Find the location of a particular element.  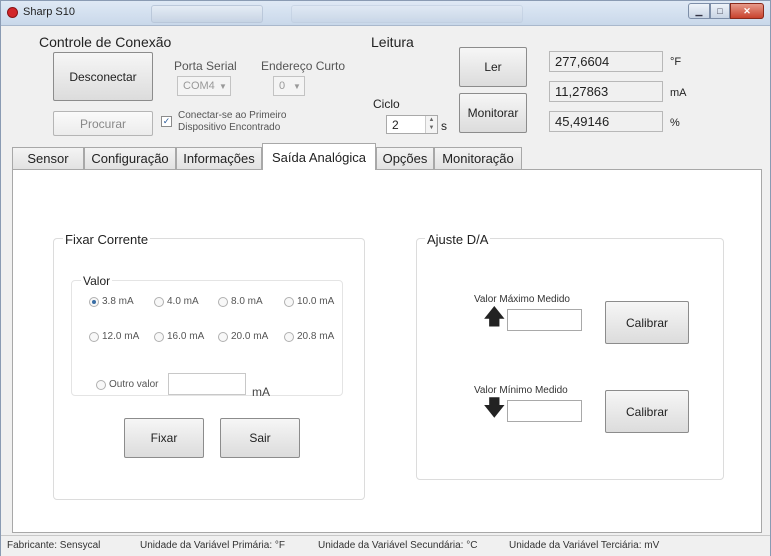

app-icon is located at coordinates (12, 12).